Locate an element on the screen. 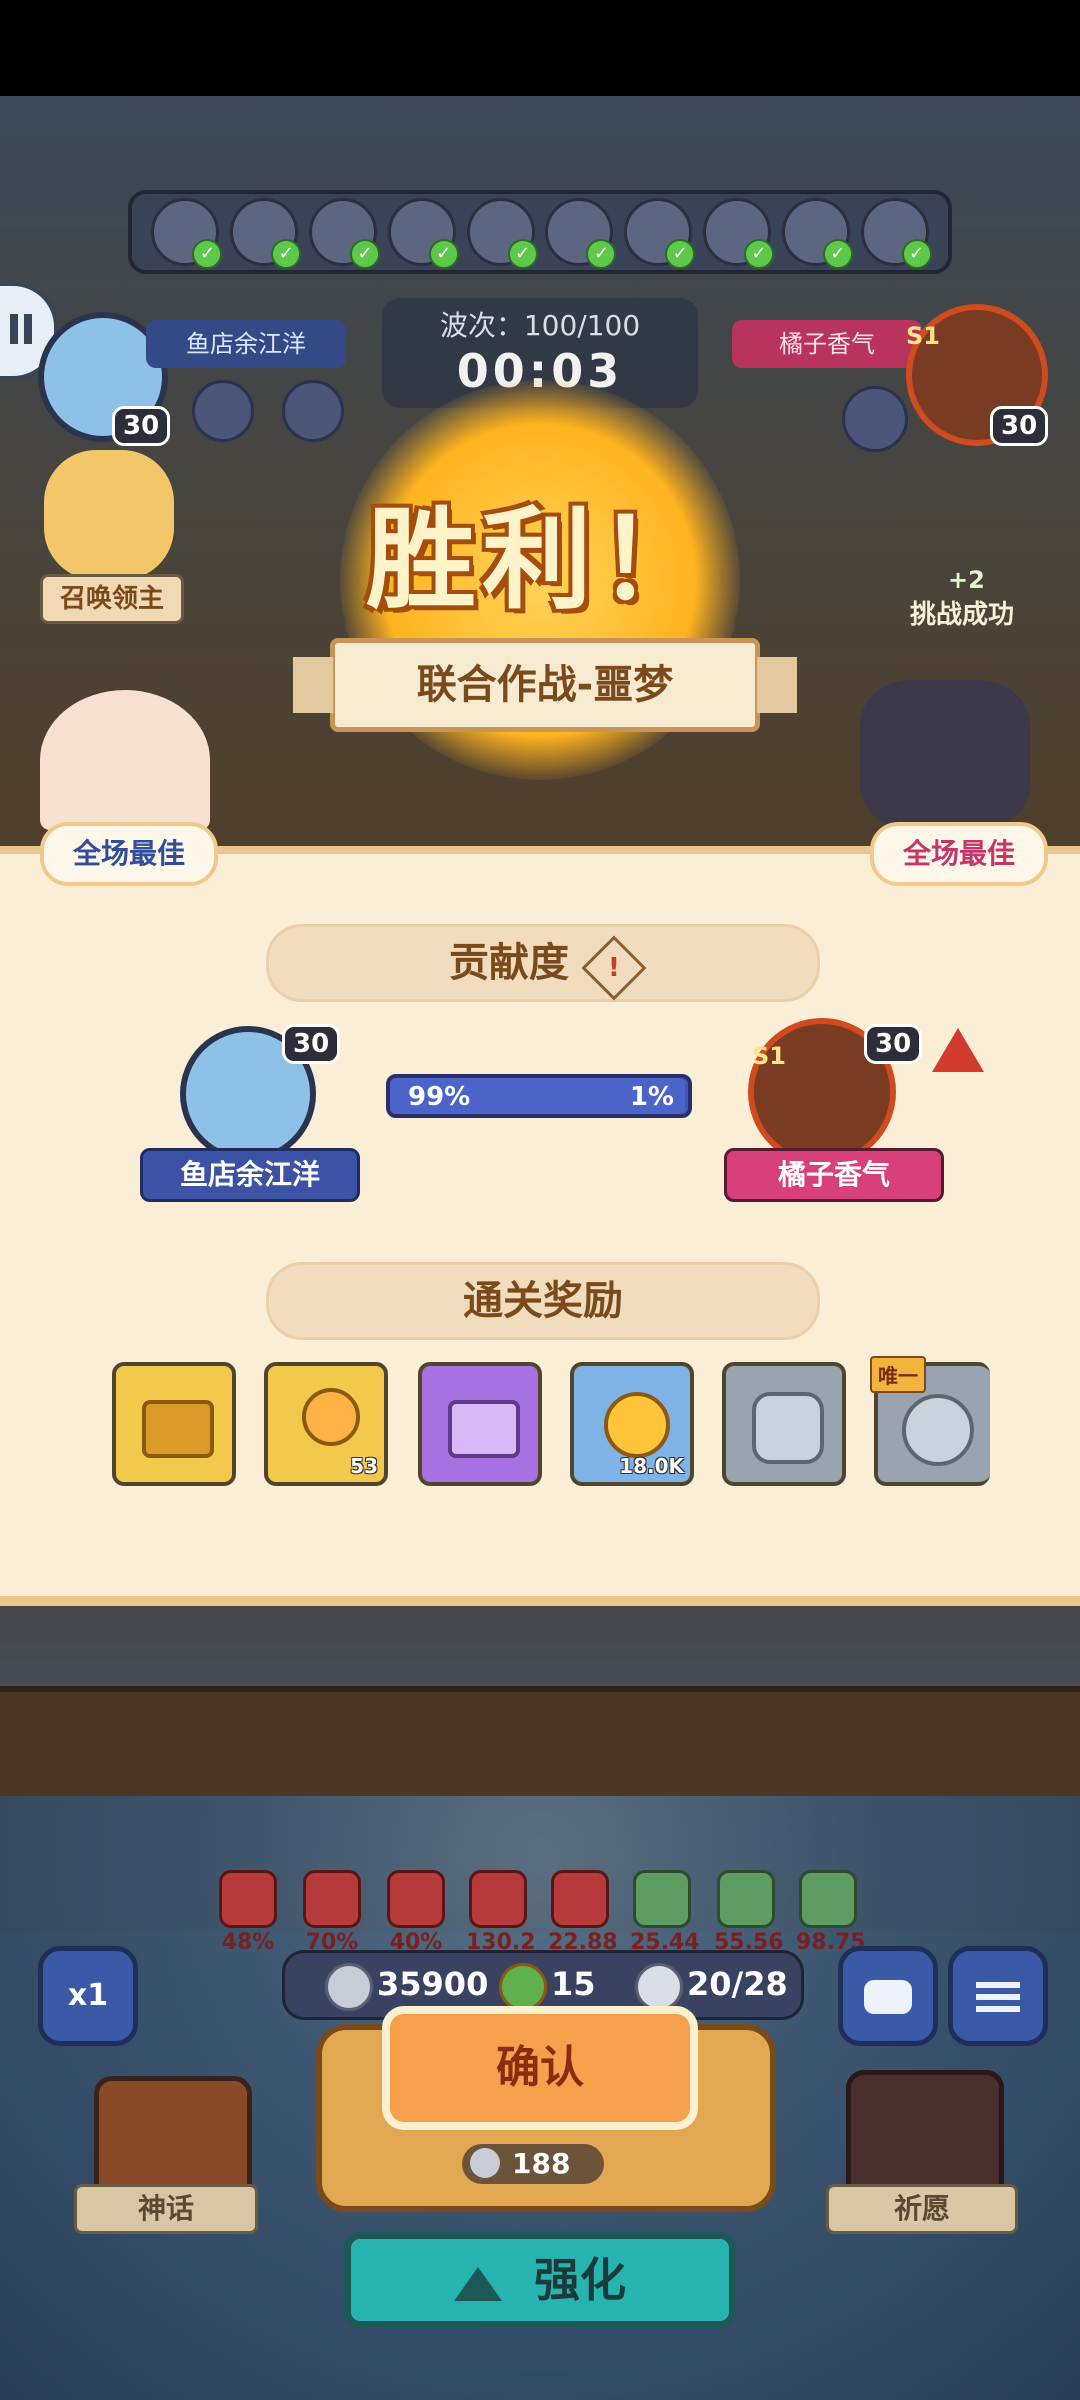  best-left-character is located at coordinates (125, 760).